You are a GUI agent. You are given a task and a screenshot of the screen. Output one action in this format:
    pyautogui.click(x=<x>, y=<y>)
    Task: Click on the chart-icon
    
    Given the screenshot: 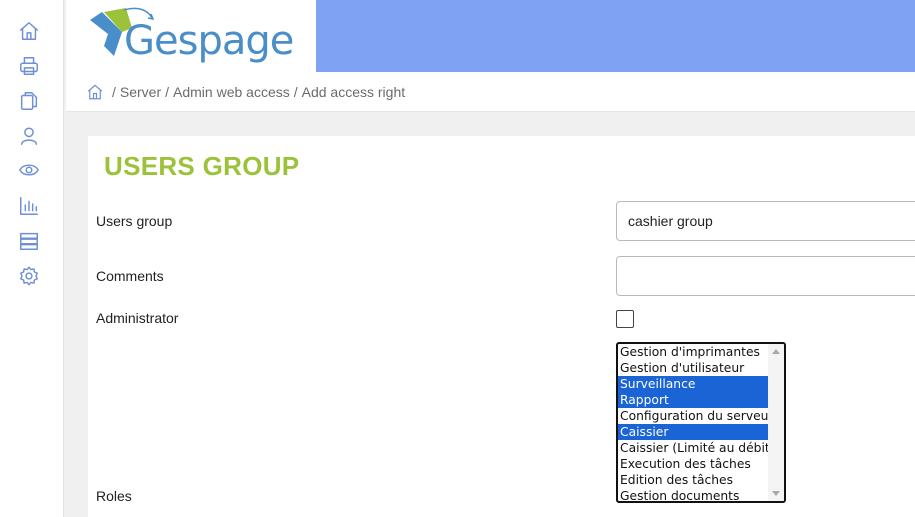 What is the action you would take?
    pyautogui.click(x=29, y=206)
    